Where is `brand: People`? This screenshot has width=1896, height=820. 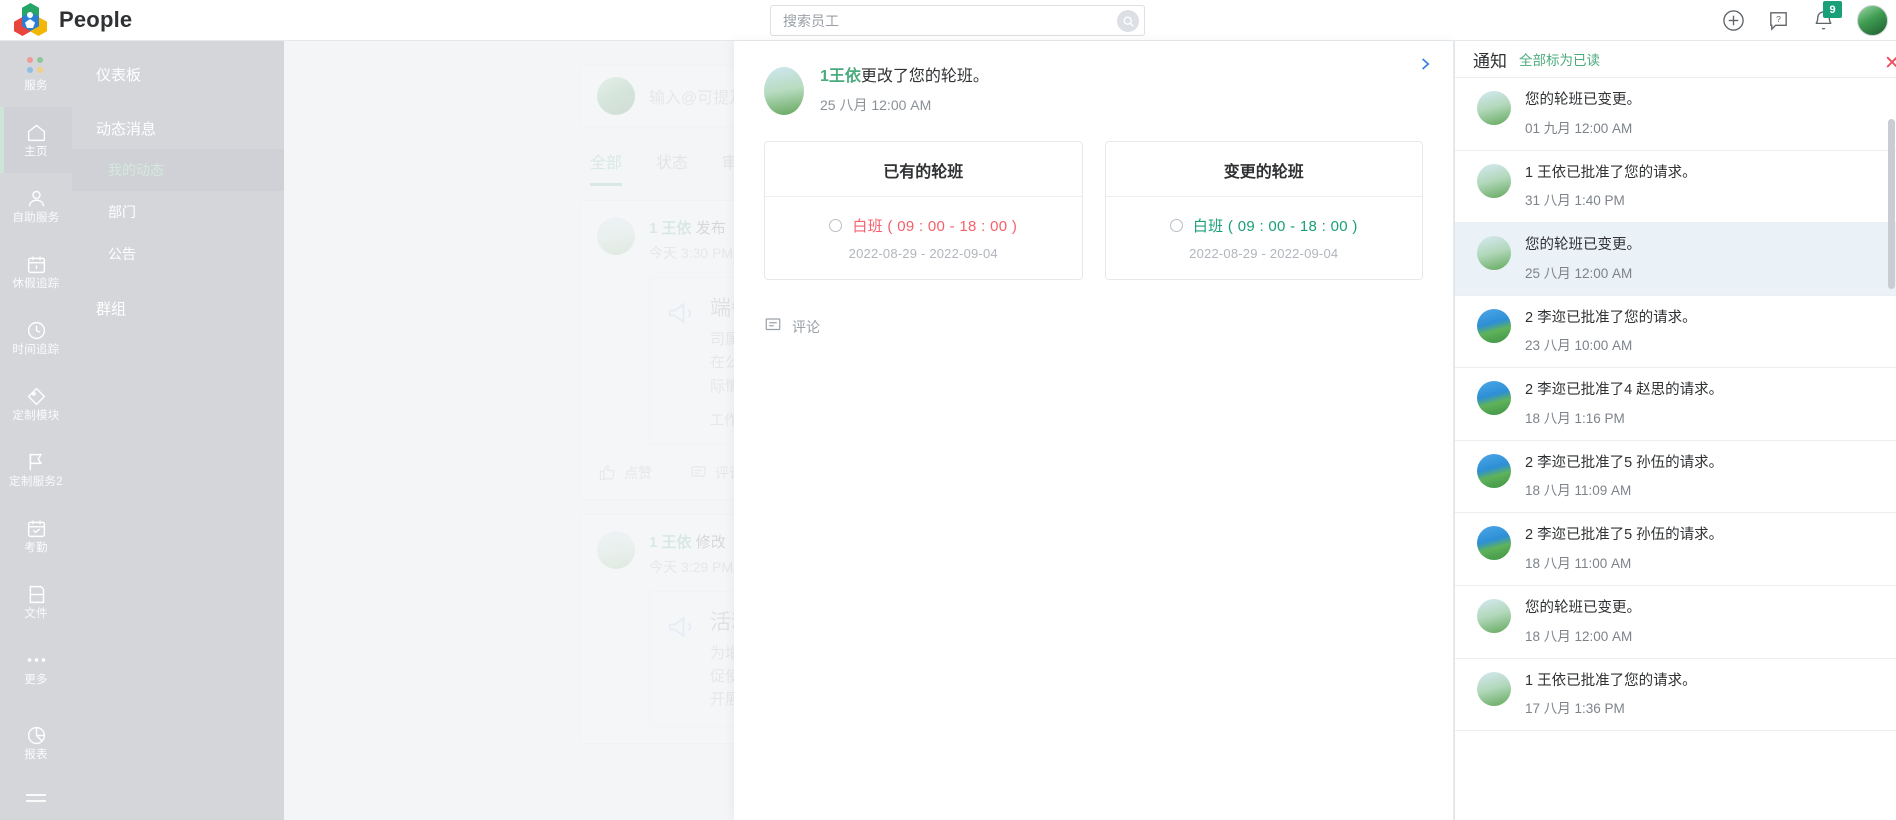 brand: People is located at coordinates (73, 20).